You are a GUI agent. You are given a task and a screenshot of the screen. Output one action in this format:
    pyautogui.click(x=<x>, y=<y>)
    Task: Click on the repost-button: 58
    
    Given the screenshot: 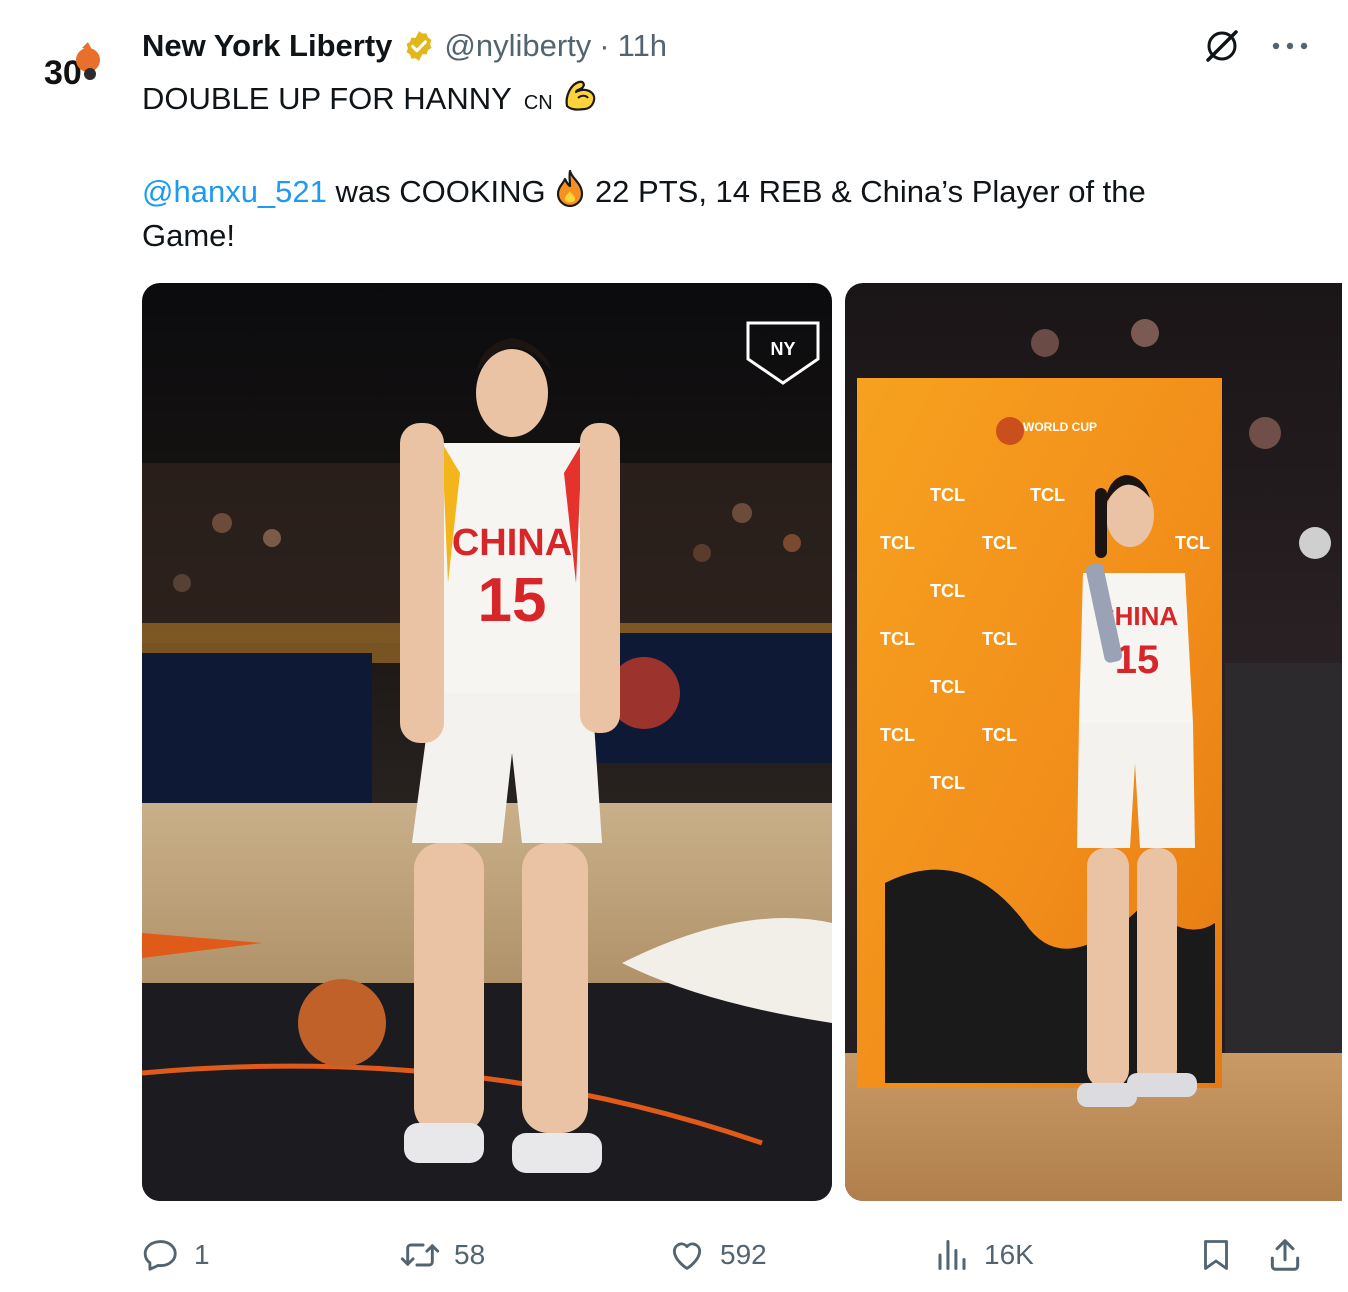 What is the action you would take?
    pyautogui.click(x=442, y=1255)
    